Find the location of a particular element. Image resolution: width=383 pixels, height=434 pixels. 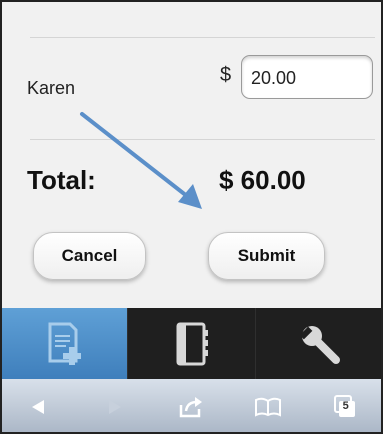

submit-button: Submit is located at coordinates (266, 256).